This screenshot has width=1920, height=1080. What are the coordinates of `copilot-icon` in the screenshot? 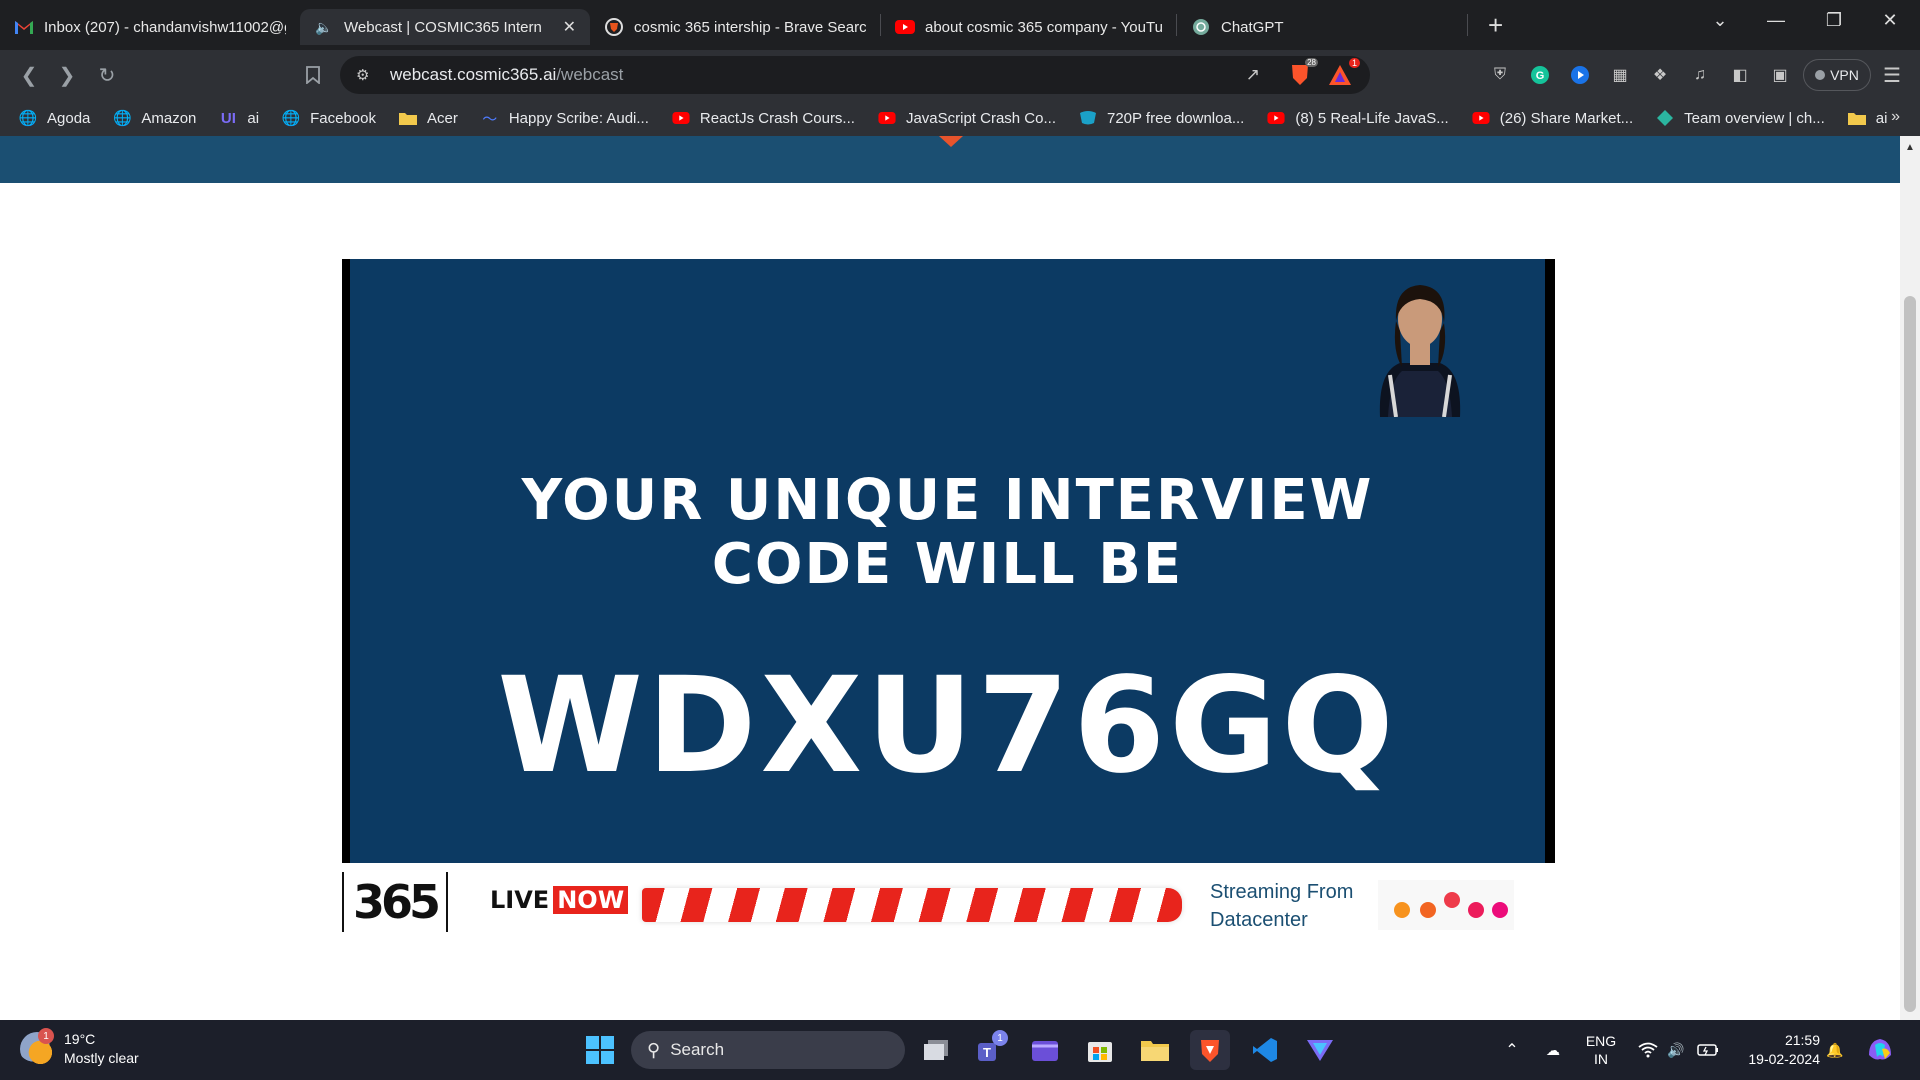 It's located at (1880, 1050).